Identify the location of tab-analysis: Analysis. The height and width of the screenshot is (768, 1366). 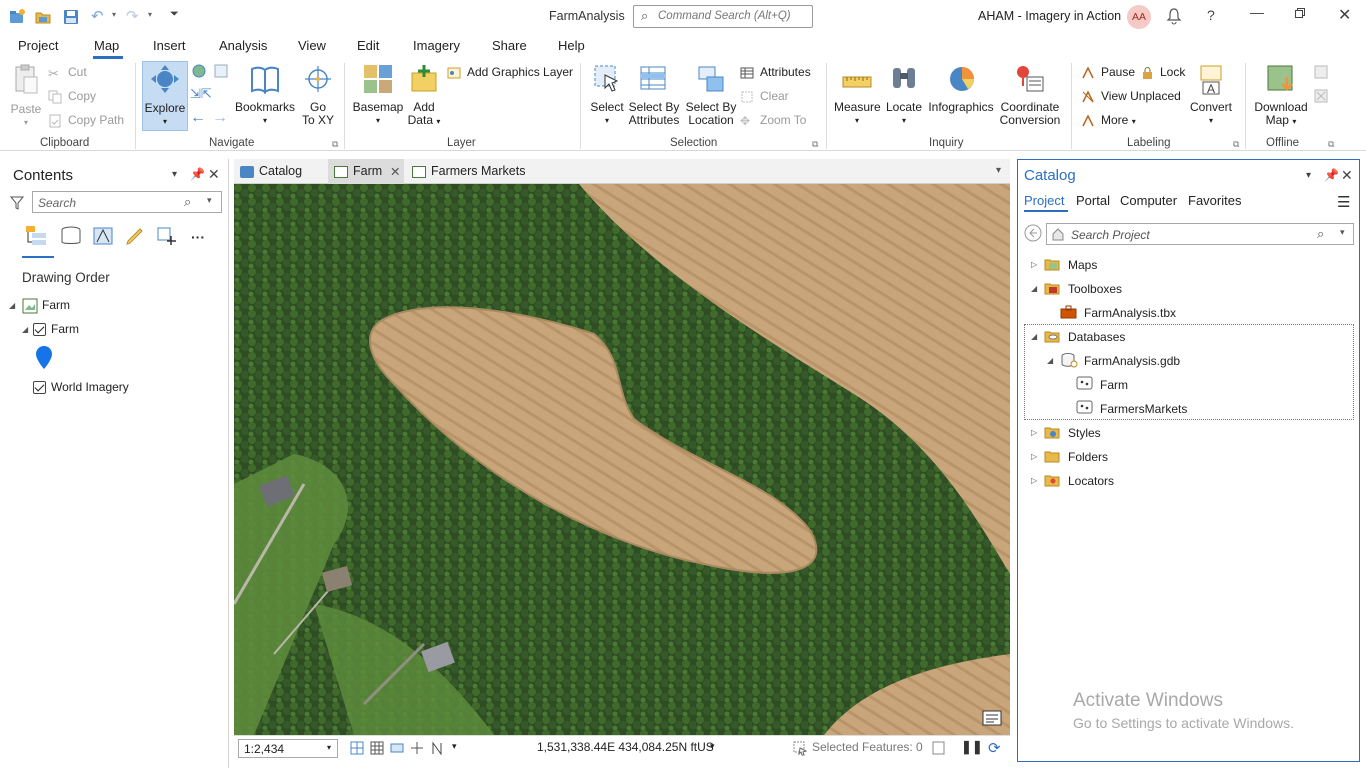
(243, 45).